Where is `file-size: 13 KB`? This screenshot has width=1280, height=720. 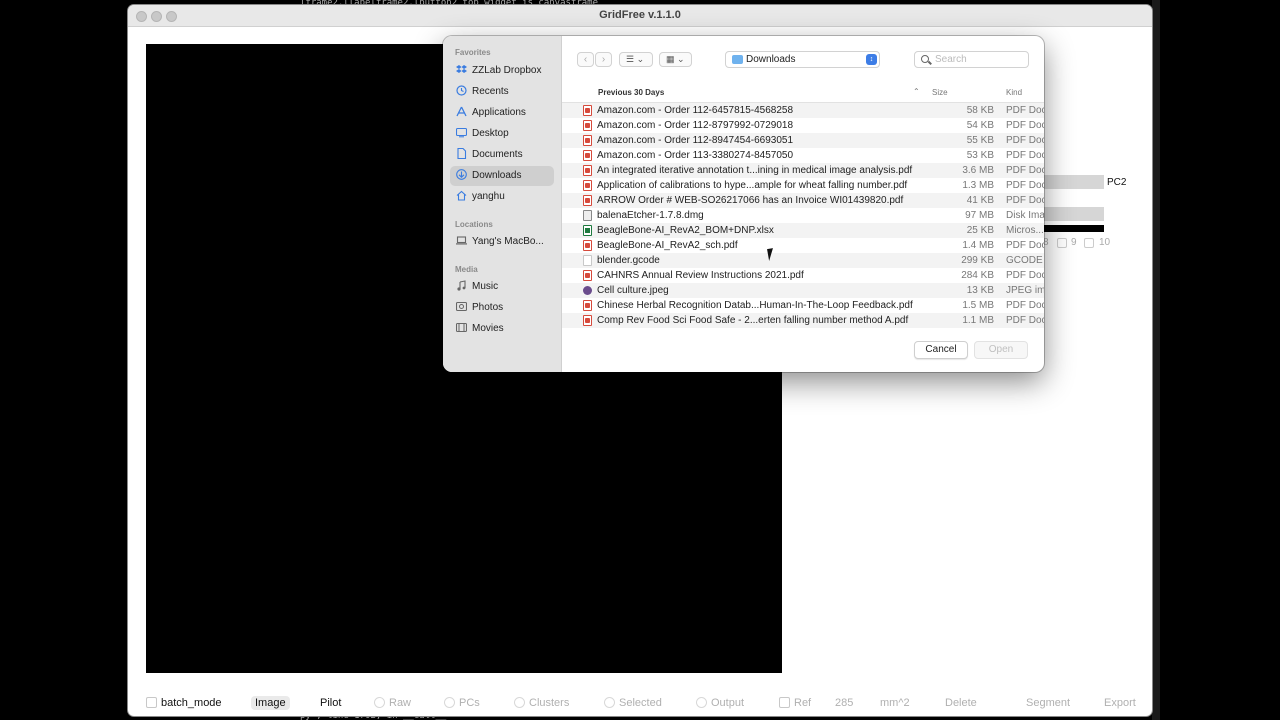 file-size: 13 KB is located at coordinates (980, 290).